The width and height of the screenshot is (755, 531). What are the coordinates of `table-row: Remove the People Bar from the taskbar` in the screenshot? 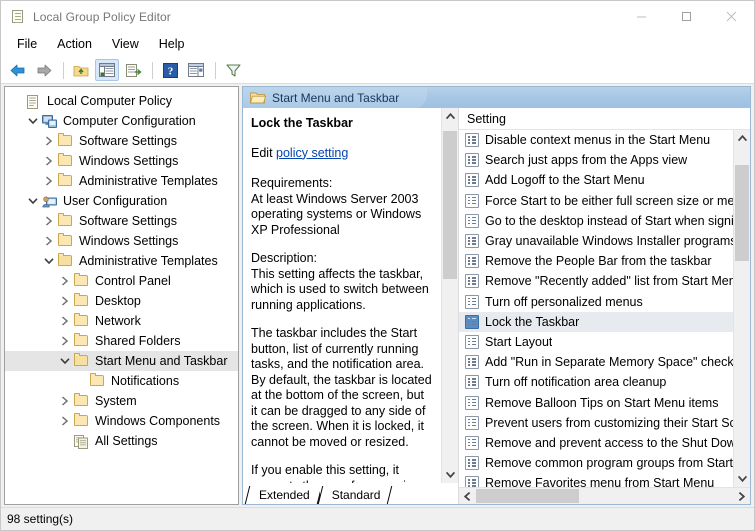 It's located at (596, 261).